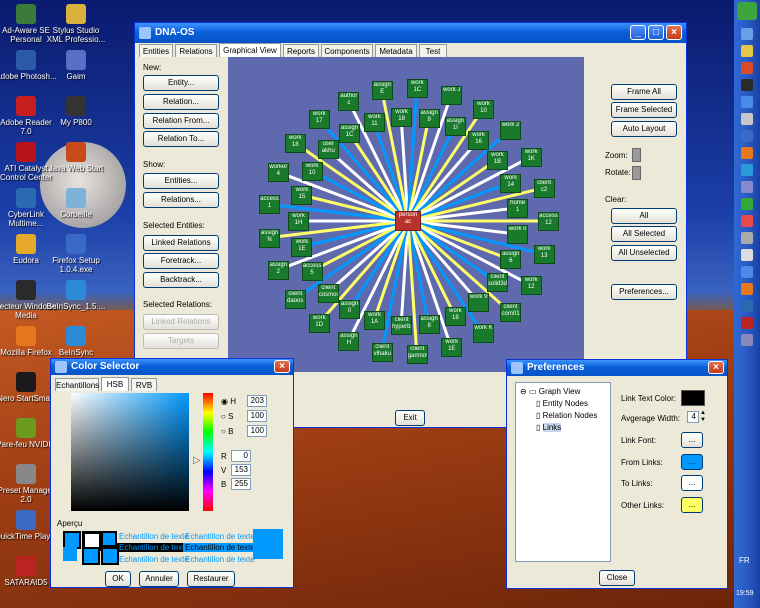 This screenshot has height=608, width=760. What do you see at coordinates (241, 456) in the screenshot?
I see `r-field: 0` at bounding box center [241, 456].